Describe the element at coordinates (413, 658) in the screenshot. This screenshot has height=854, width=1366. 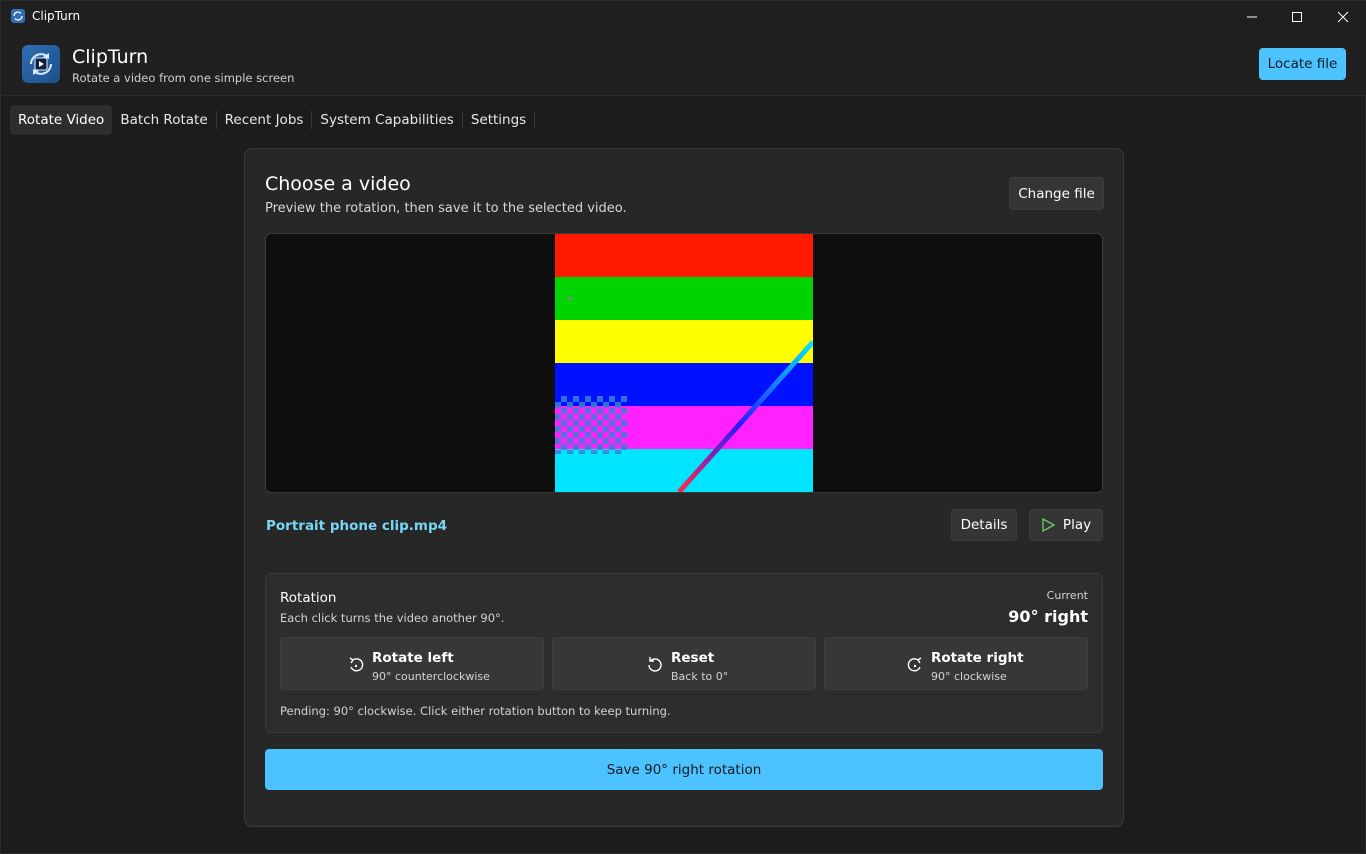
I see `rotate-left-label: Rotate left` at that location.